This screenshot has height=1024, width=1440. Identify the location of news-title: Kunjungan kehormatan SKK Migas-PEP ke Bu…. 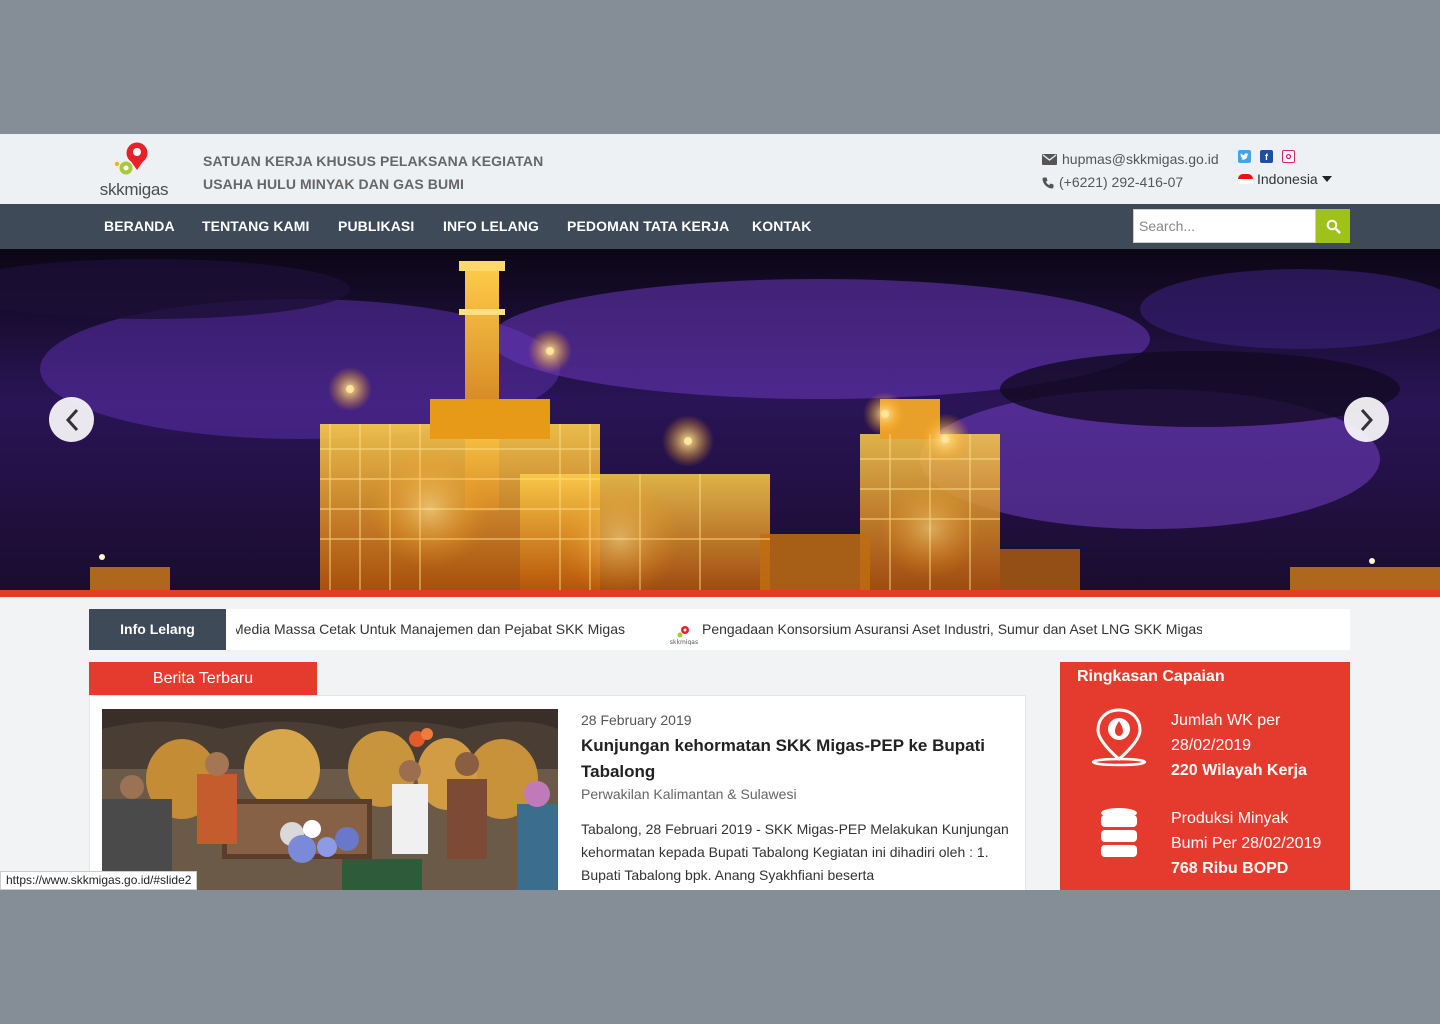
(791, 759).